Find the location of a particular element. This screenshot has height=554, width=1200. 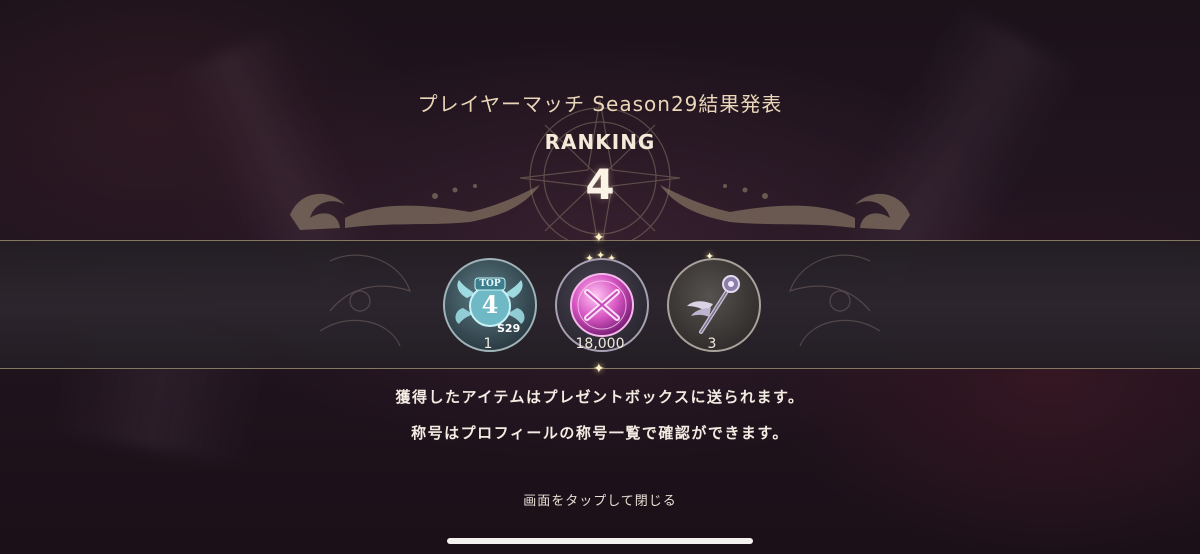

tap-to-close-hint: 画面をタップして閉じる is located at coordinates (600, 499).